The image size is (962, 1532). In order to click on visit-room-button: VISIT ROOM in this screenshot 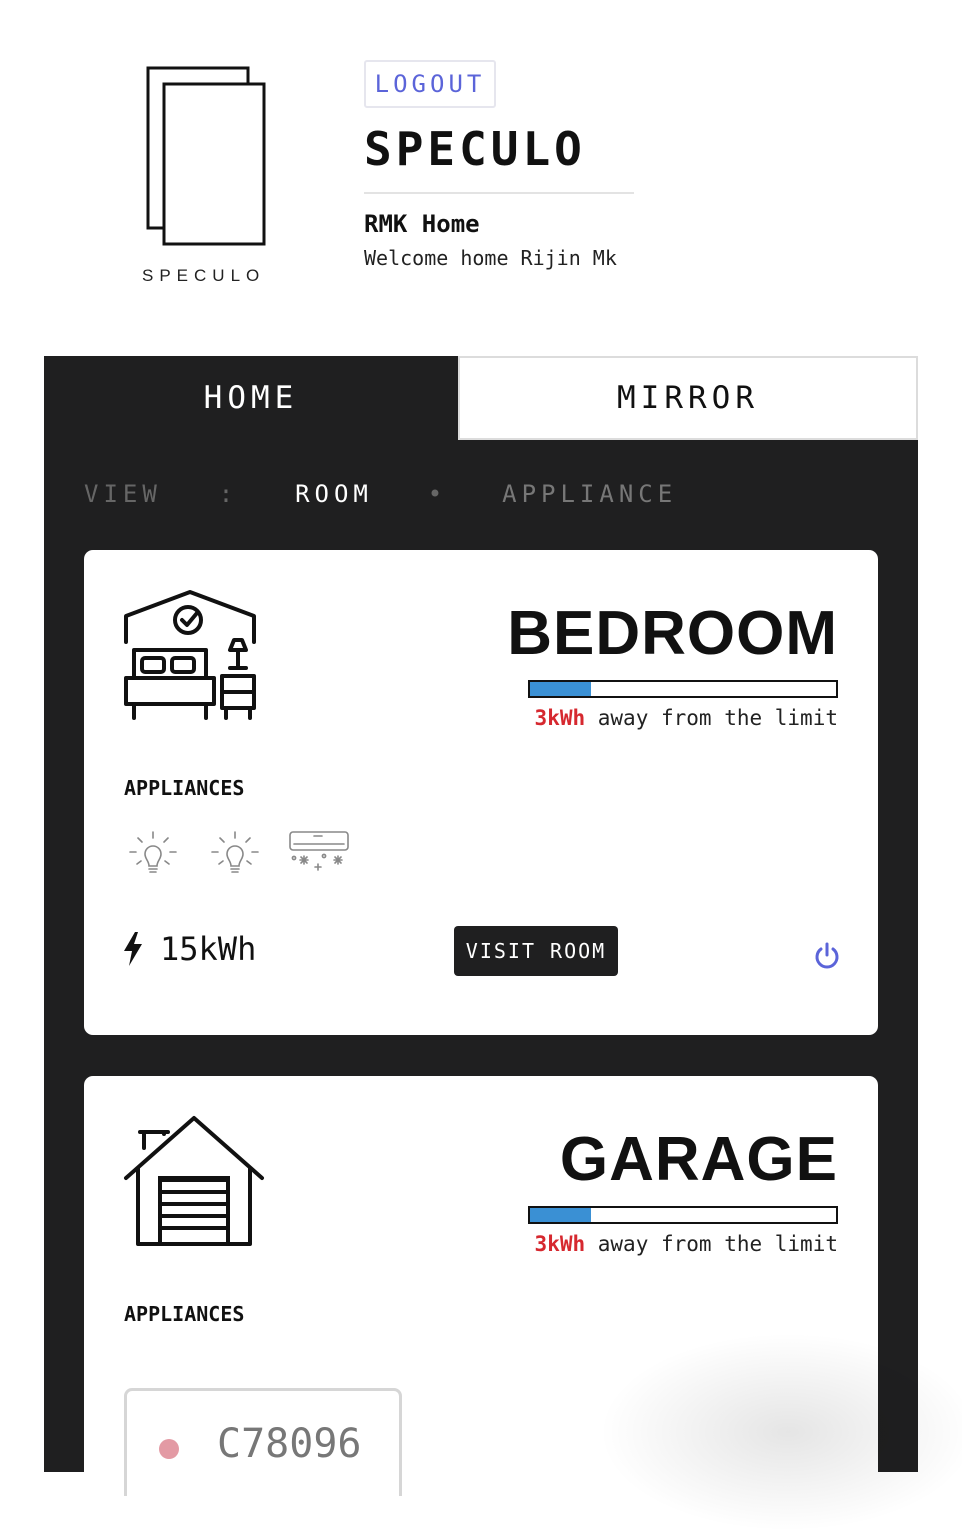, I will do `click(536, 951)`.